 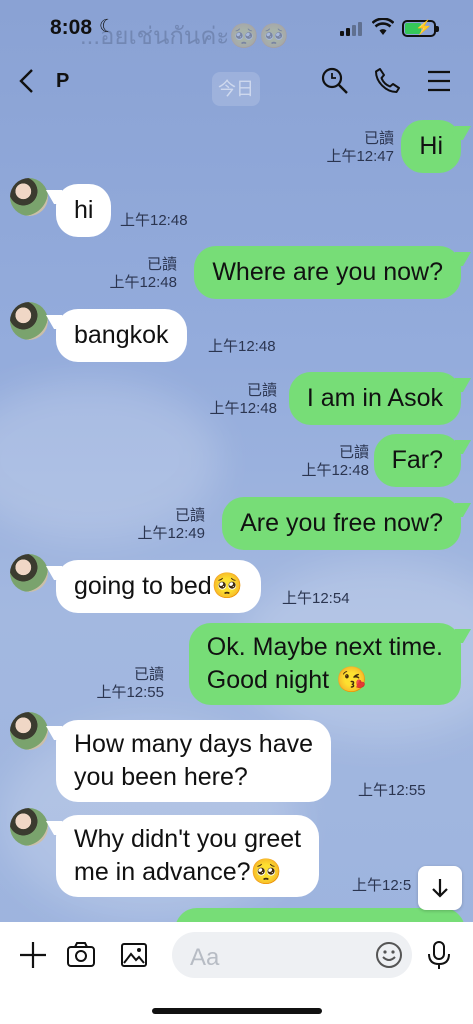 What do you see at coordinates (161, 777) in the screenshot?
I see `message-text-line: you been here?` at bounding box center [161, 777].